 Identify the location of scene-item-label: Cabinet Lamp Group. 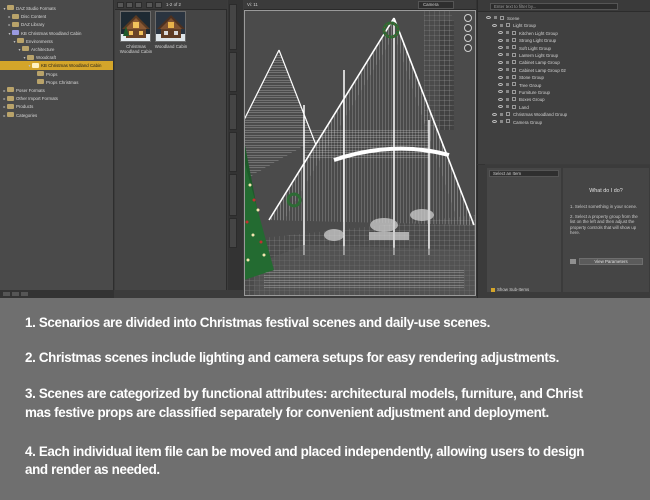
(539, 63).